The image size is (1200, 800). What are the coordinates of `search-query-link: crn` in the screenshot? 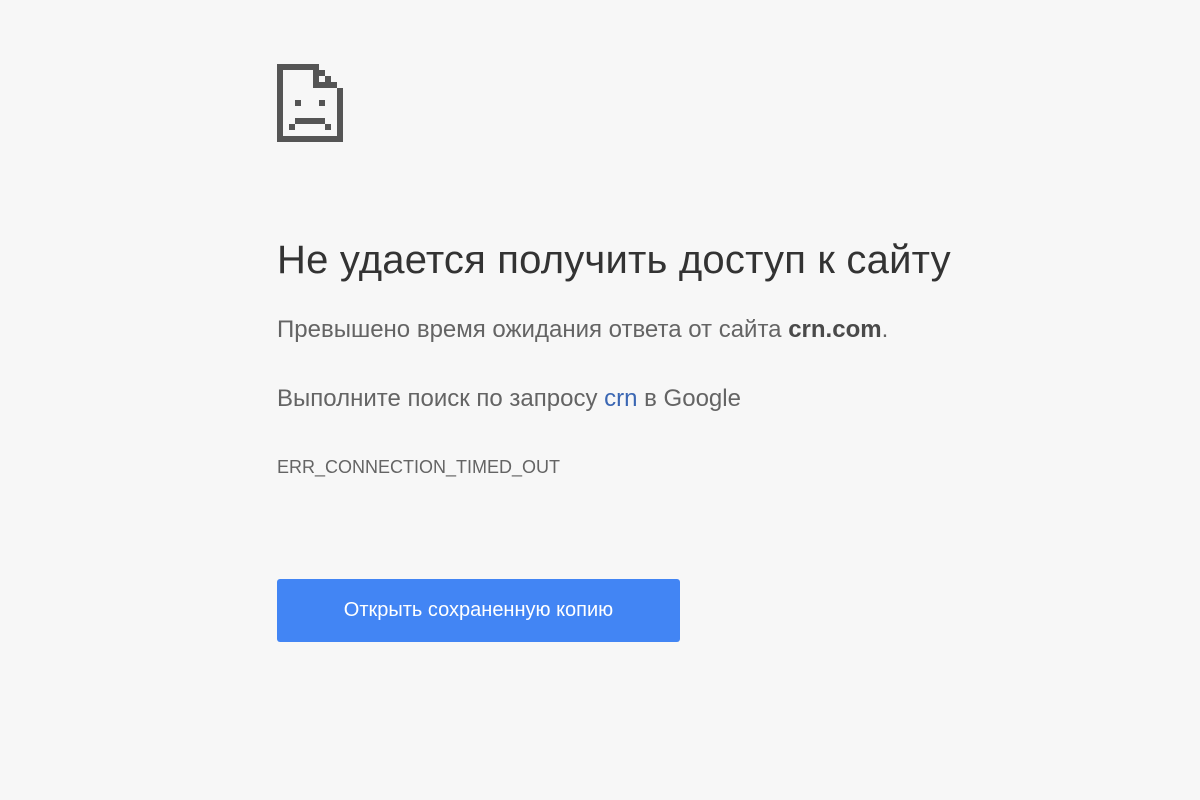 It's located at (620, 398).